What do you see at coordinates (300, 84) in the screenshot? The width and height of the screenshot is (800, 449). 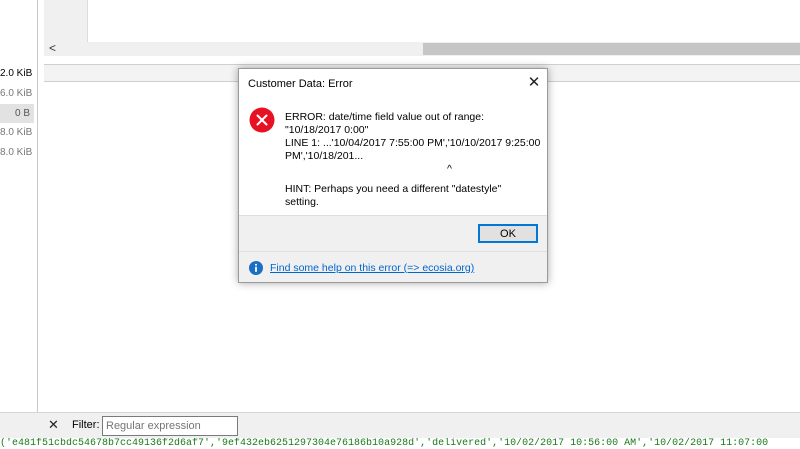 I see `dialog-title: Customer Data: Error` at bounding box center [300, 84].